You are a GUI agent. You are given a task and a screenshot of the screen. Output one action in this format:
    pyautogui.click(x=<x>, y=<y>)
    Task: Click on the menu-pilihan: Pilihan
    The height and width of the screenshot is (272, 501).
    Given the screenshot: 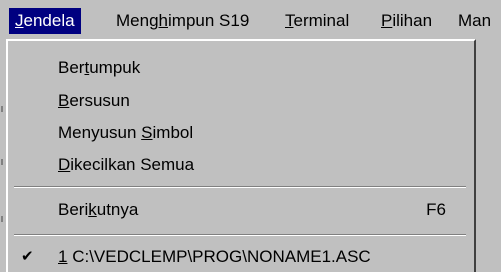 What is the action you would take?
    pyautogui.click(x=406, y=21)
    